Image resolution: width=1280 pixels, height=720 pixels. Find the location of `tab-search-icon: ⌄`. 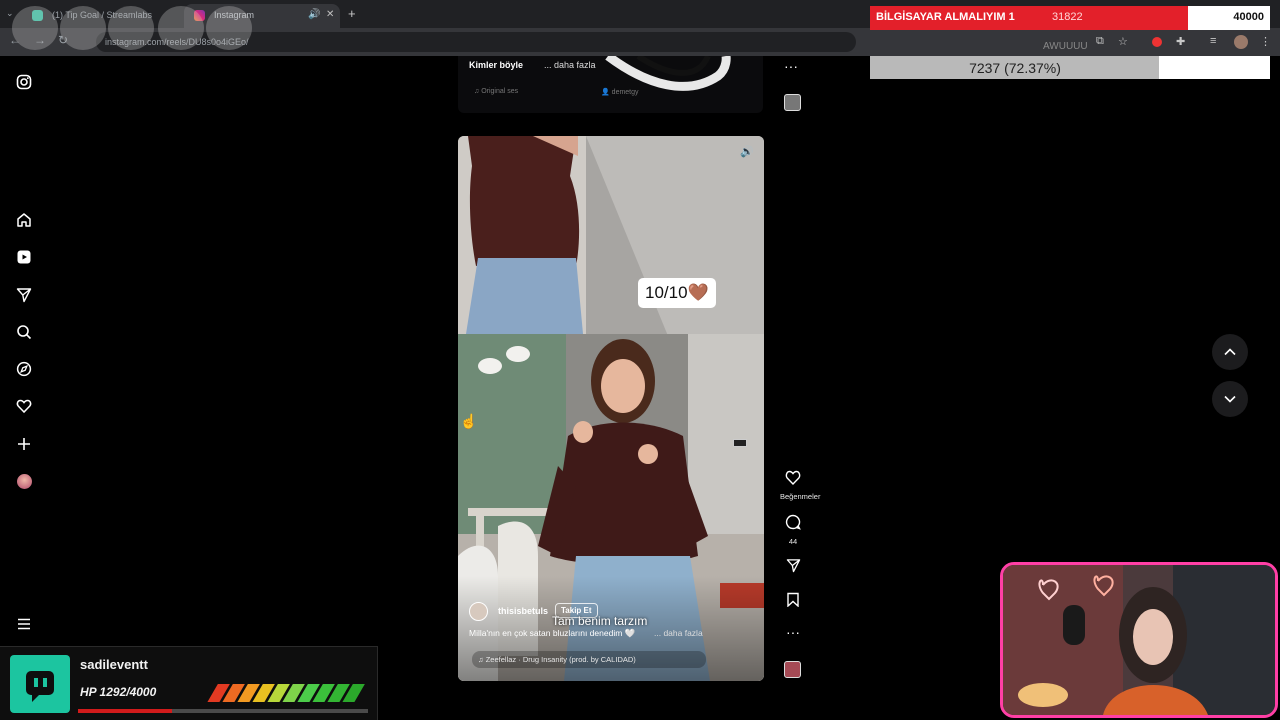

tab-search-icon: ⌄ is located at coordinates (10, 13).